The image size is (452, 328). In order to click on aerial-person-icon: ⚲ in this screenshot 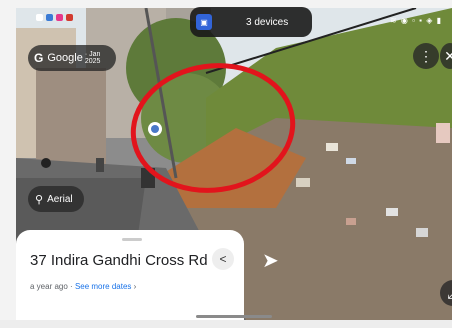, I will do `click(39, 199)`.